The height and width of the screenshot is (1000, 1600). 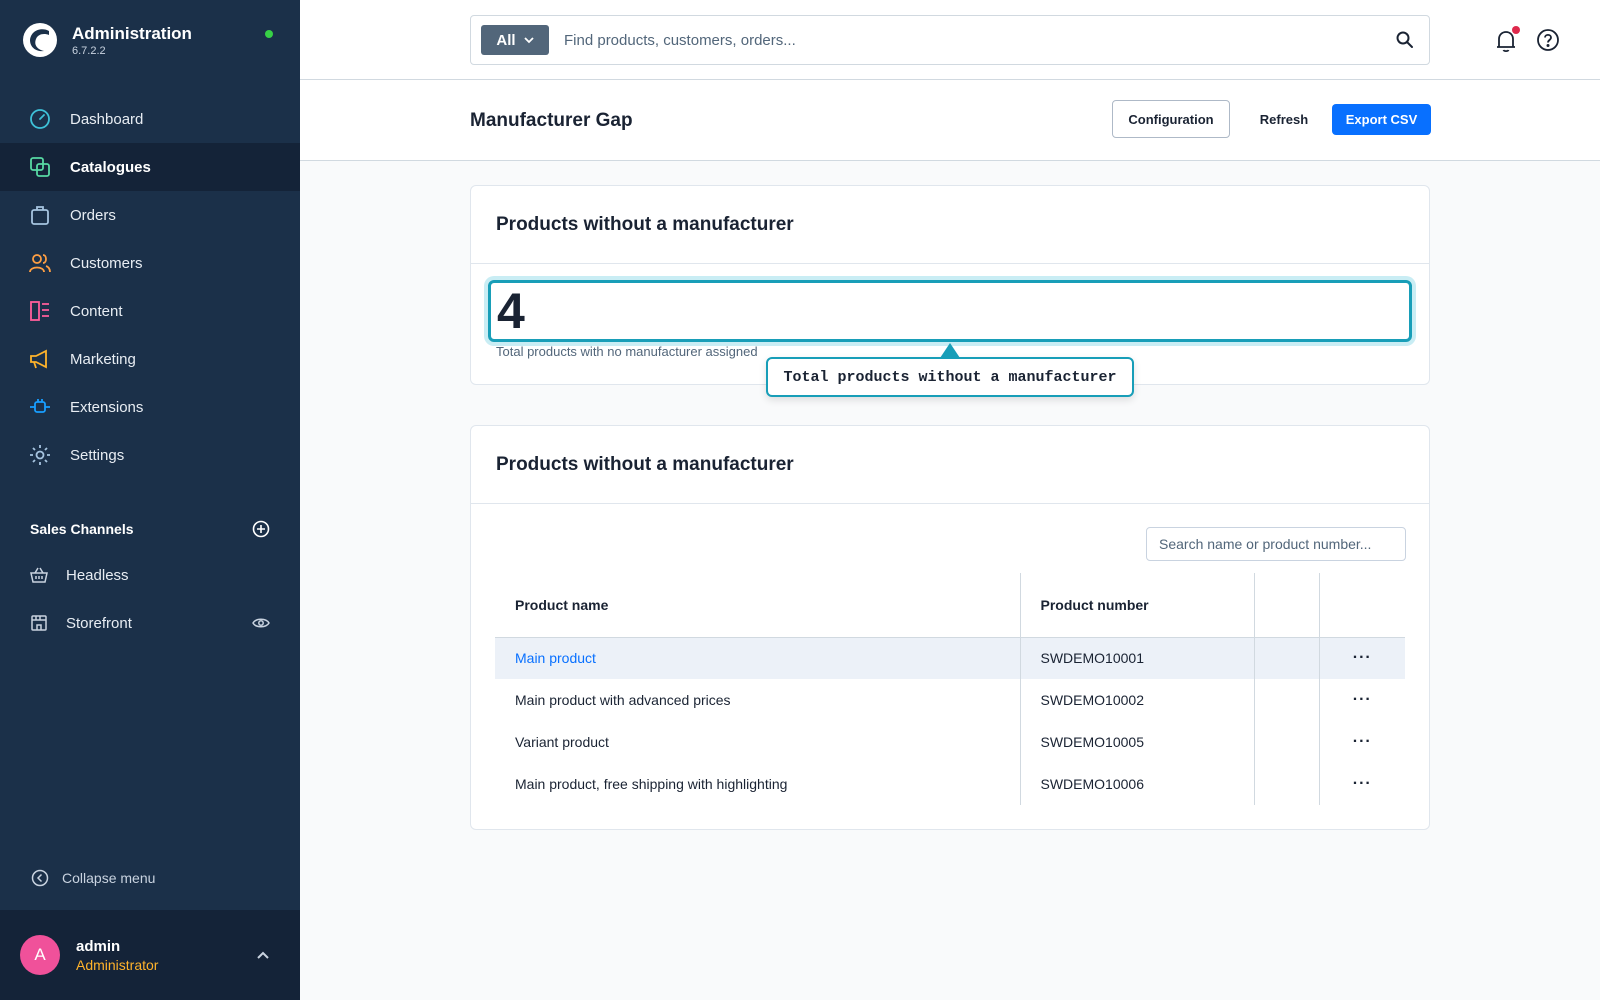 What do you see at coordinates (150, 575) in the screenshot?
I see `sales-channel-headless: Headless` at bounding box center [150, 575].